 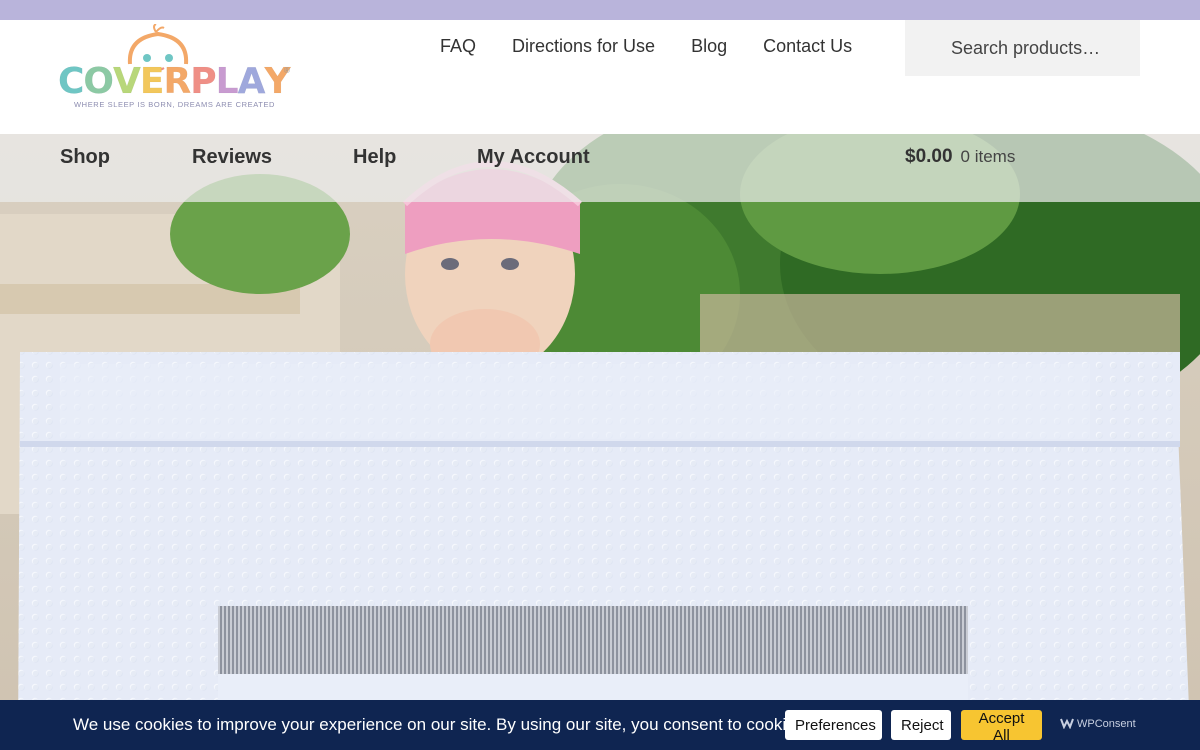 I want to click on cart-summary: $0.00 0 items, so click(x=960, y=157).